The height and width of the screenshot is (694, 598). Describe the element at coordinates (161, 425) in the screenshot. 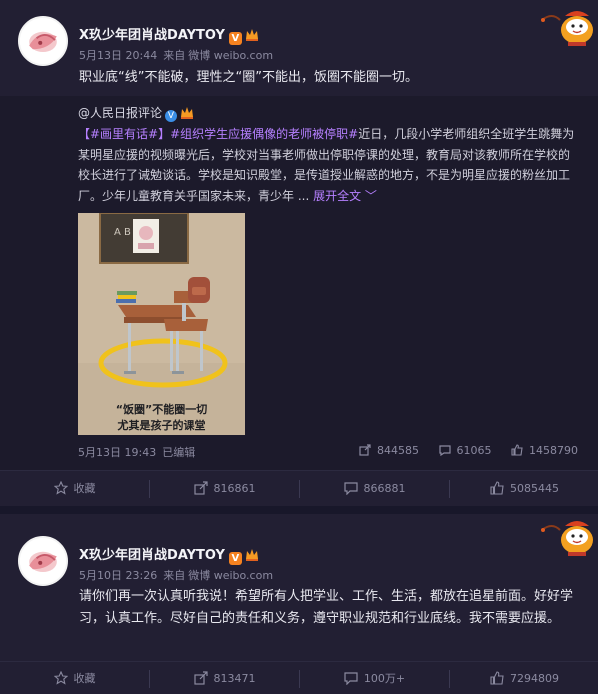

I see `image-caption-2: 尤其是孩子的课堂` at that location.